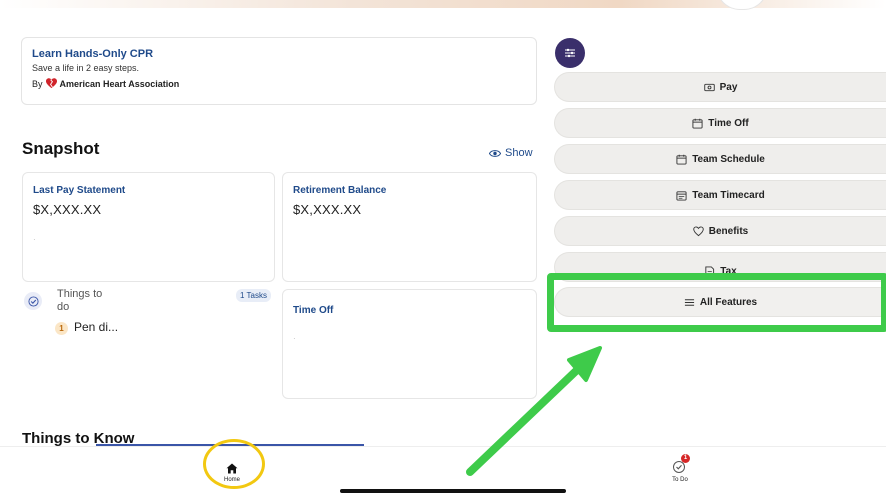  What do you see at coordinates (680, 479) in the screenshot?
I see `nav-todo-label: To Do` at bounding box center [680, 479].